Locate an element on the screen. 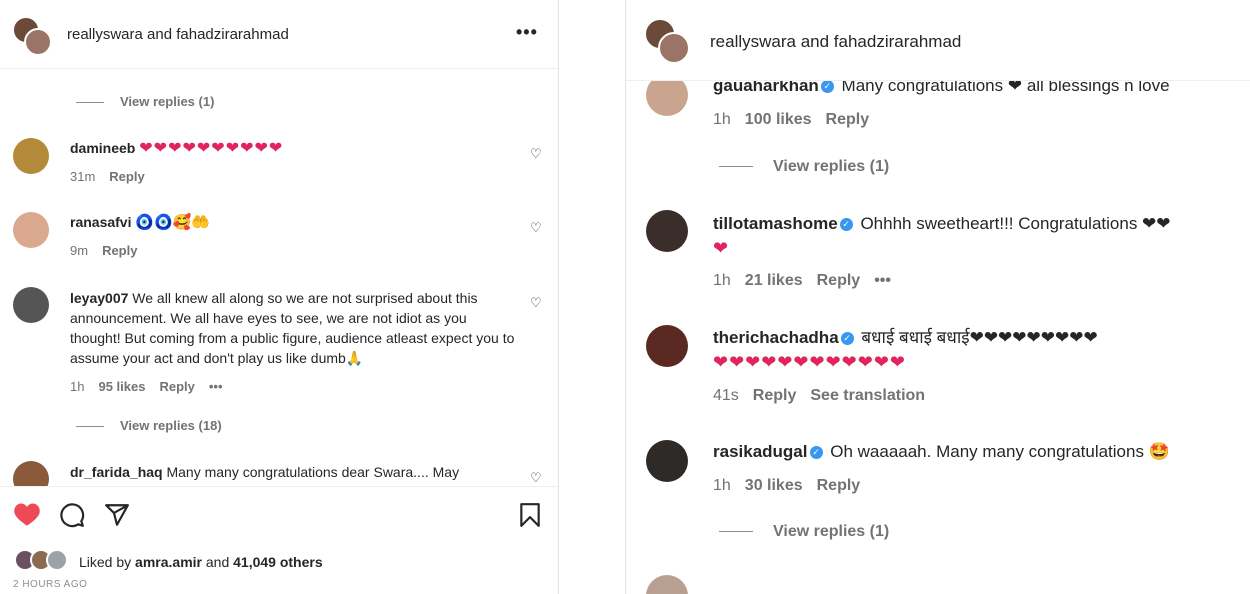  comment-text: damineeb ❤❤❤❤❤❤❤❤❤❤ is located at coordinates (290, 148).